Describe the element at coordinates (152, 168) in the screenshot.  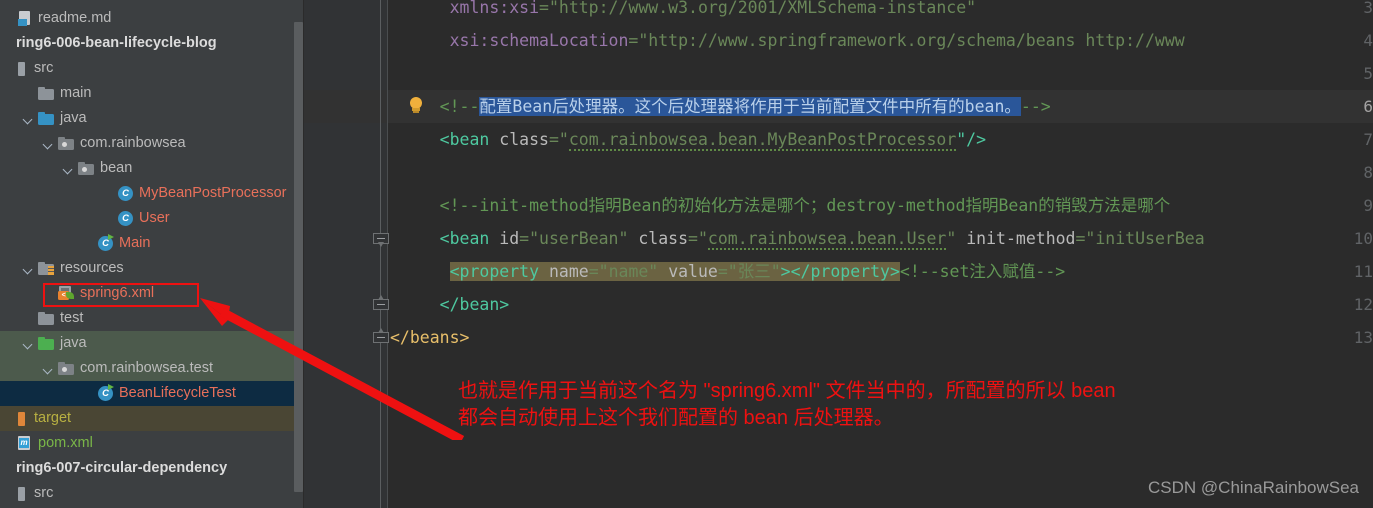
I see `tree-item-package-bean: bean` at that location.